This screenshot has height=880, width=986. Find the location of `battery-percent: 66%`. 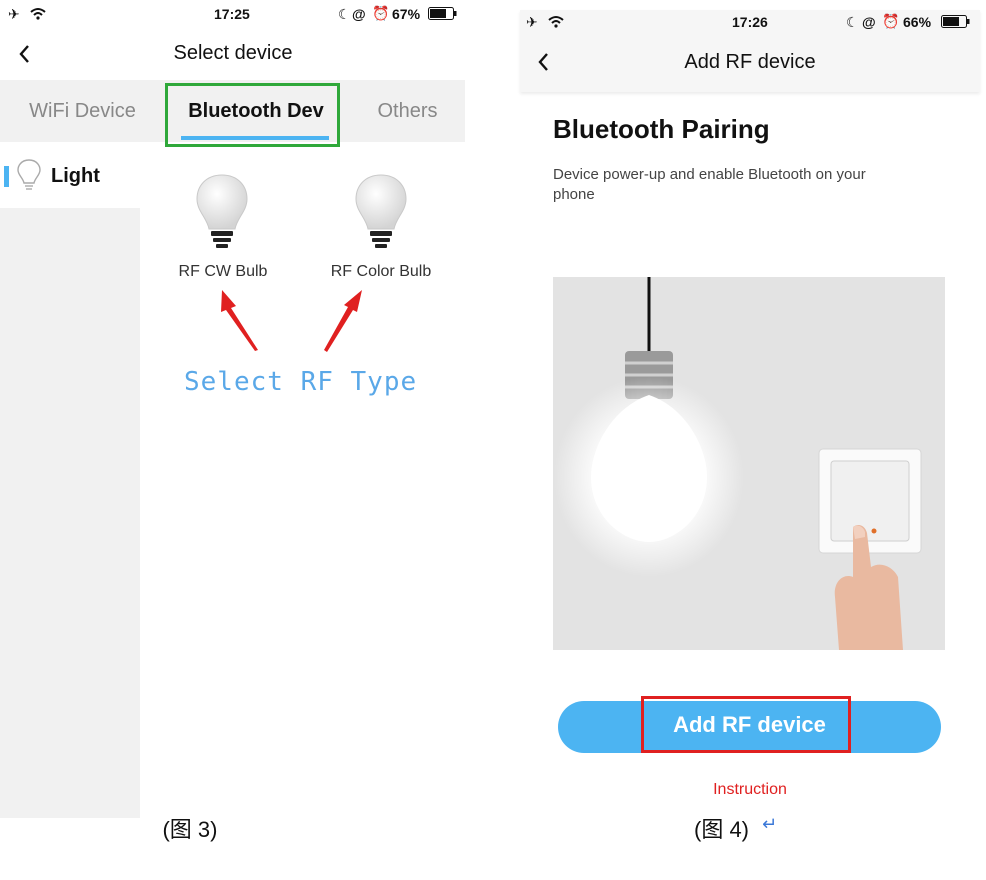

battery-percent: 66% is located at coordinates (917, 22).